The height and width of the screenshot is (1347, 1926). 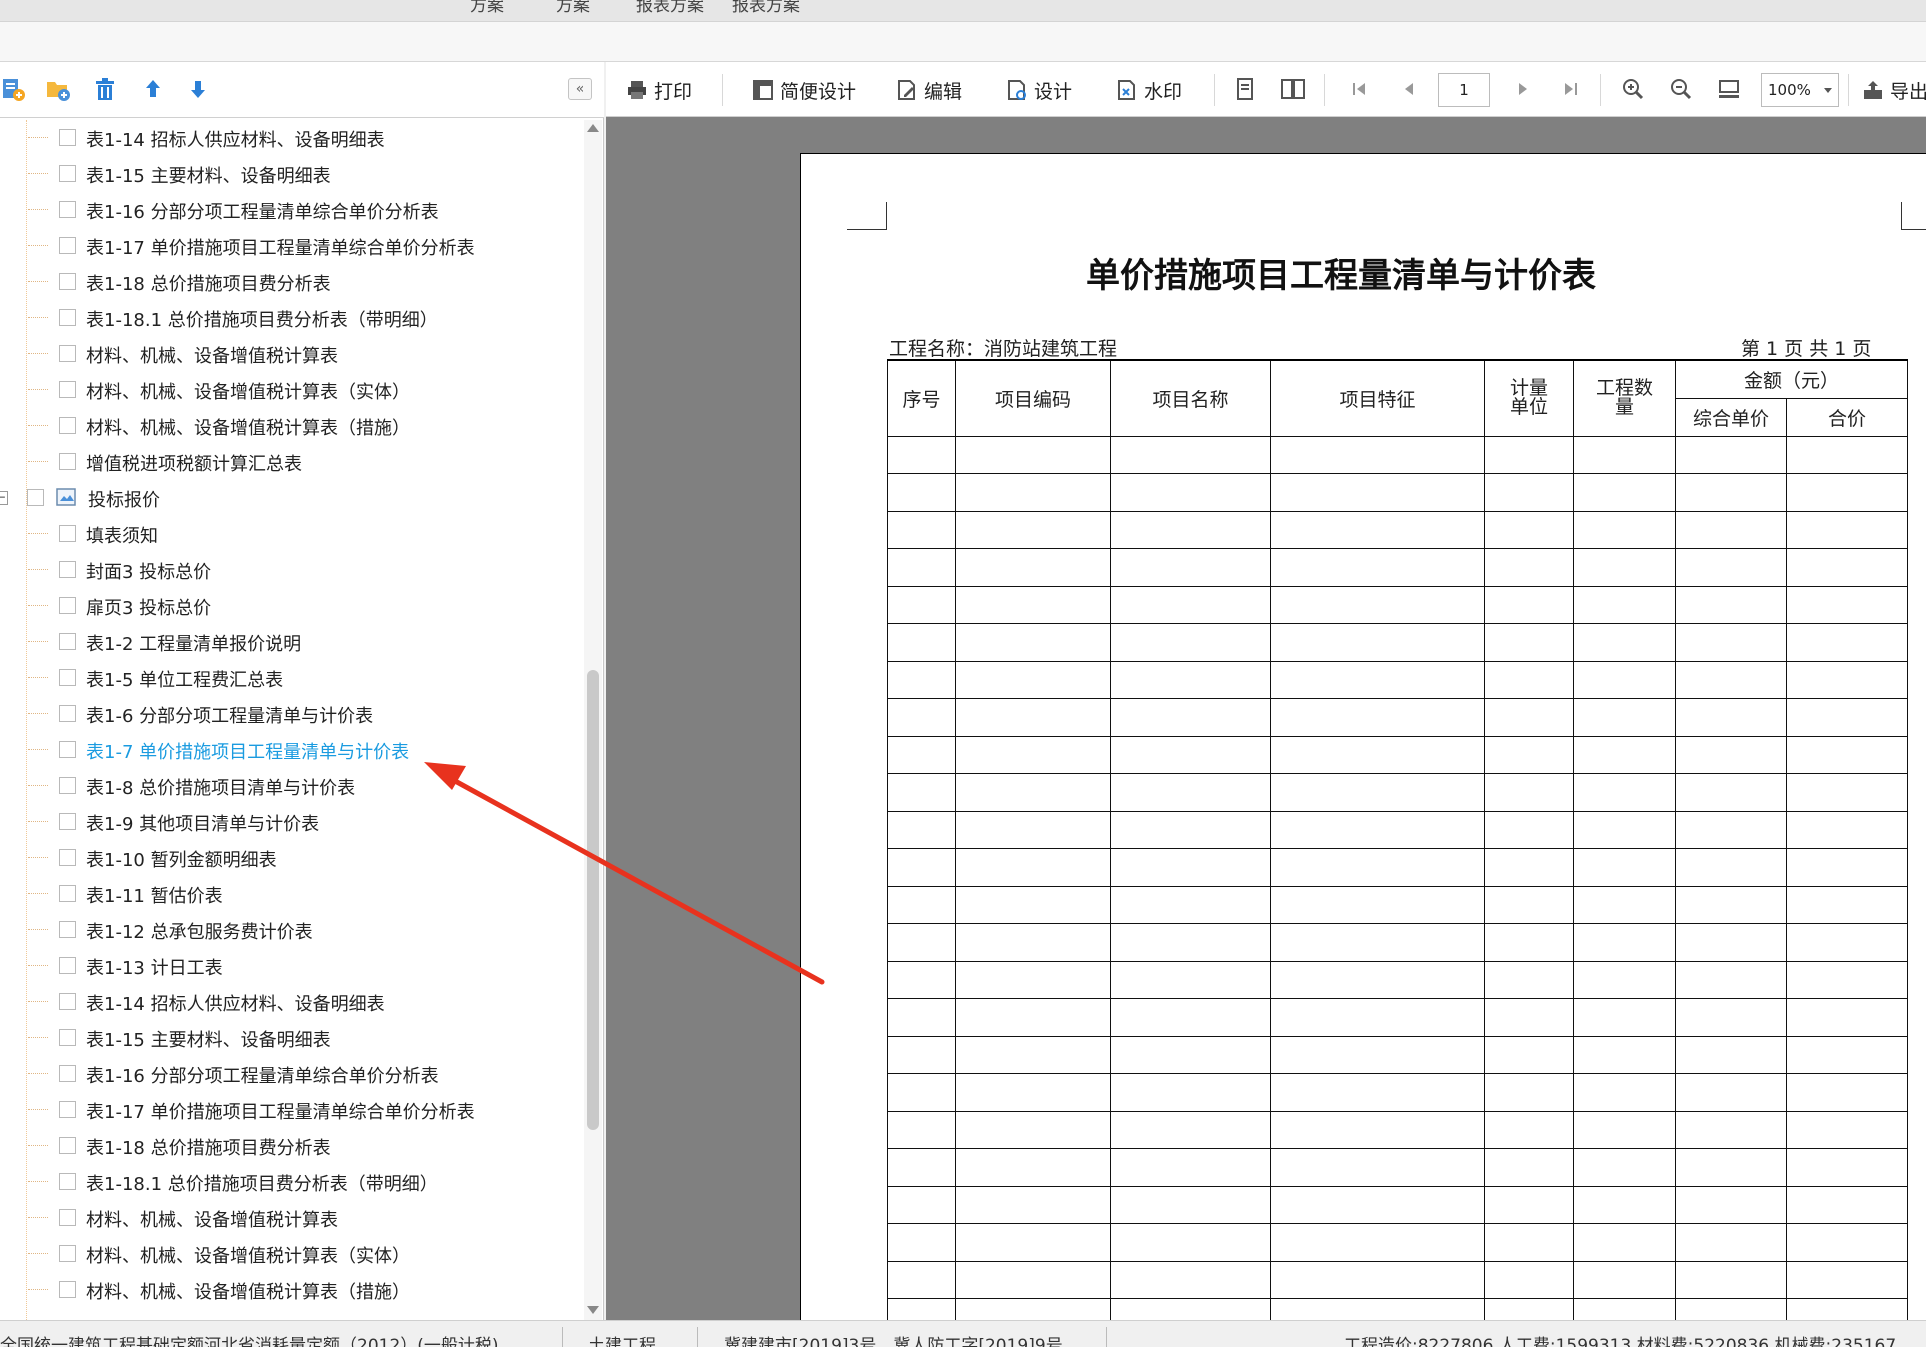 I want to click on scroll-thumb, so click(x=593, y=900).